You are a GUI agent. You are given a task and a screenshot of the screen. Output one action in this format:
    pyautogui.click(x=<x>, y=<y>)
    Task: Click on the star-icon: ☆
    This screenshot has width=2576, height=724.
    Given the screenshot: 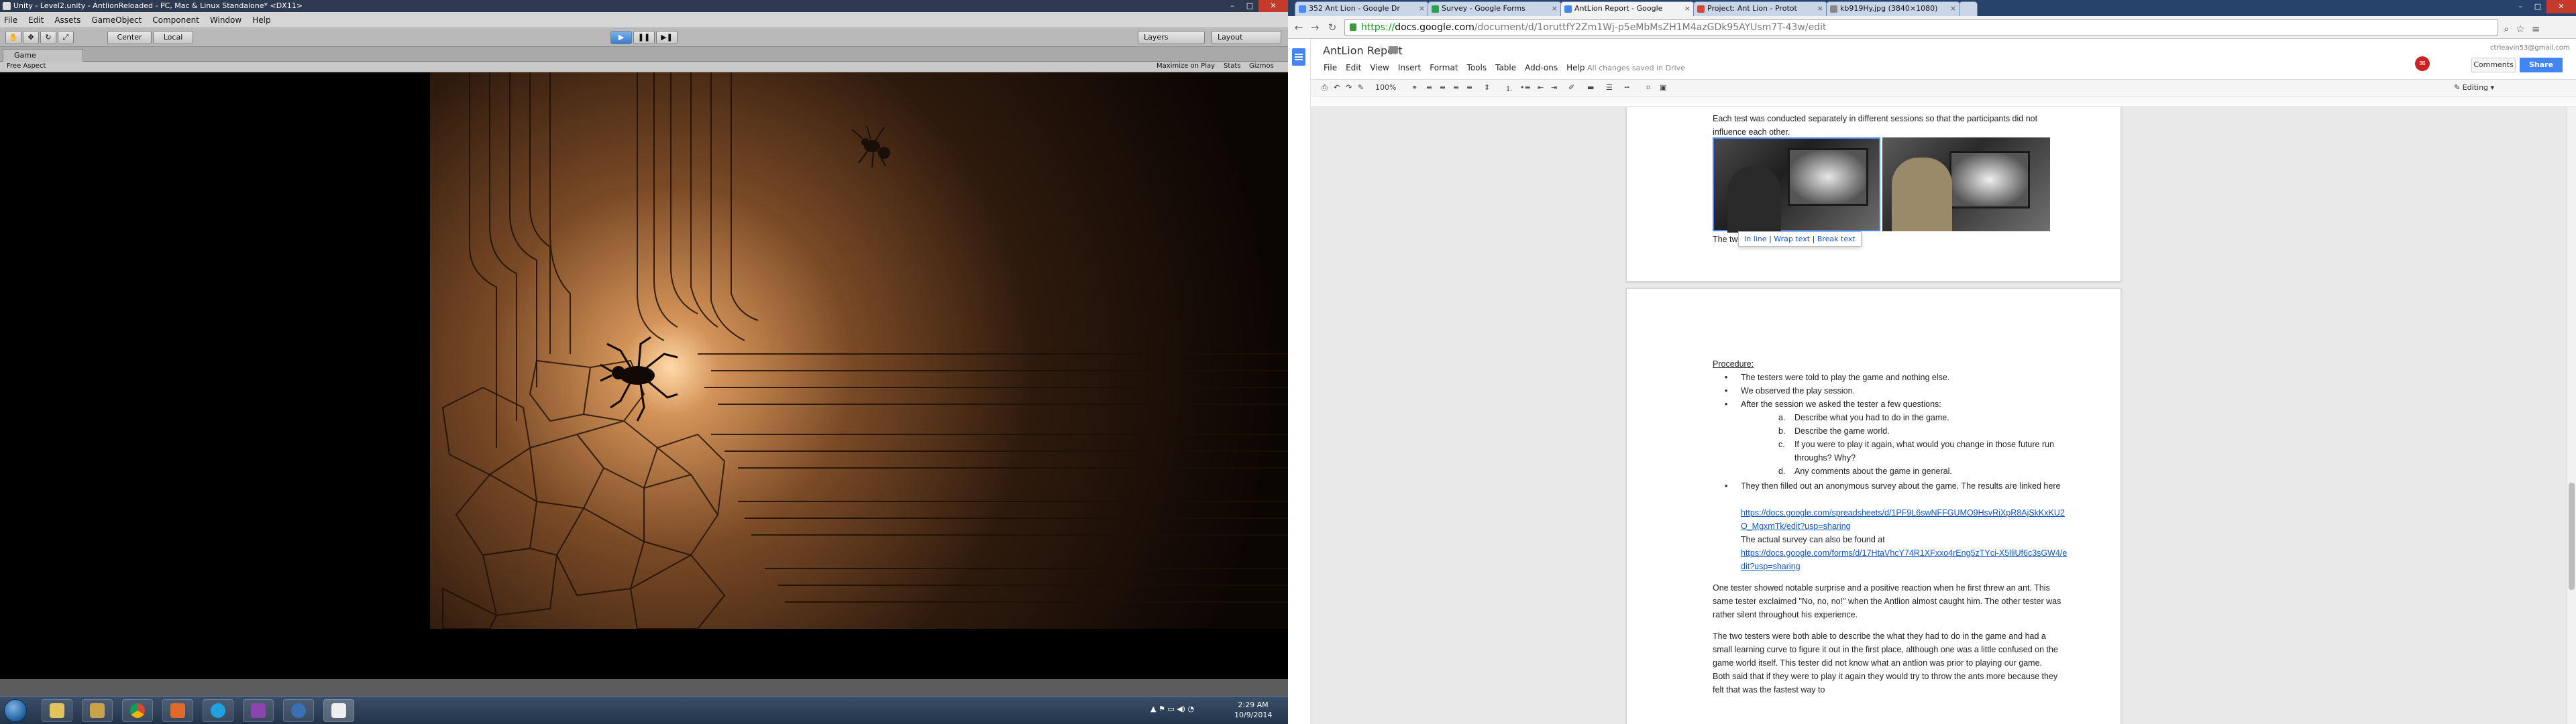 What is the action you would take?
    pyautogui.click(x=2523, y=29)
    